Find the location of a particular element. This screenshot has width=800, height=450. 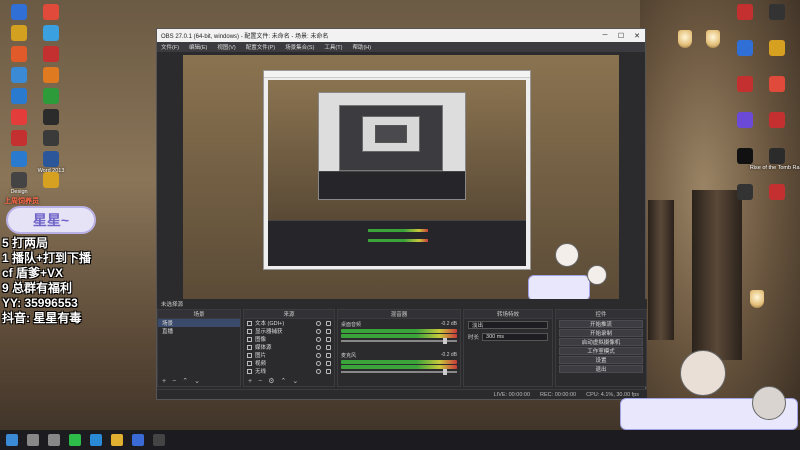

minimize-icon: ─ is located at coordinates (605, 35).